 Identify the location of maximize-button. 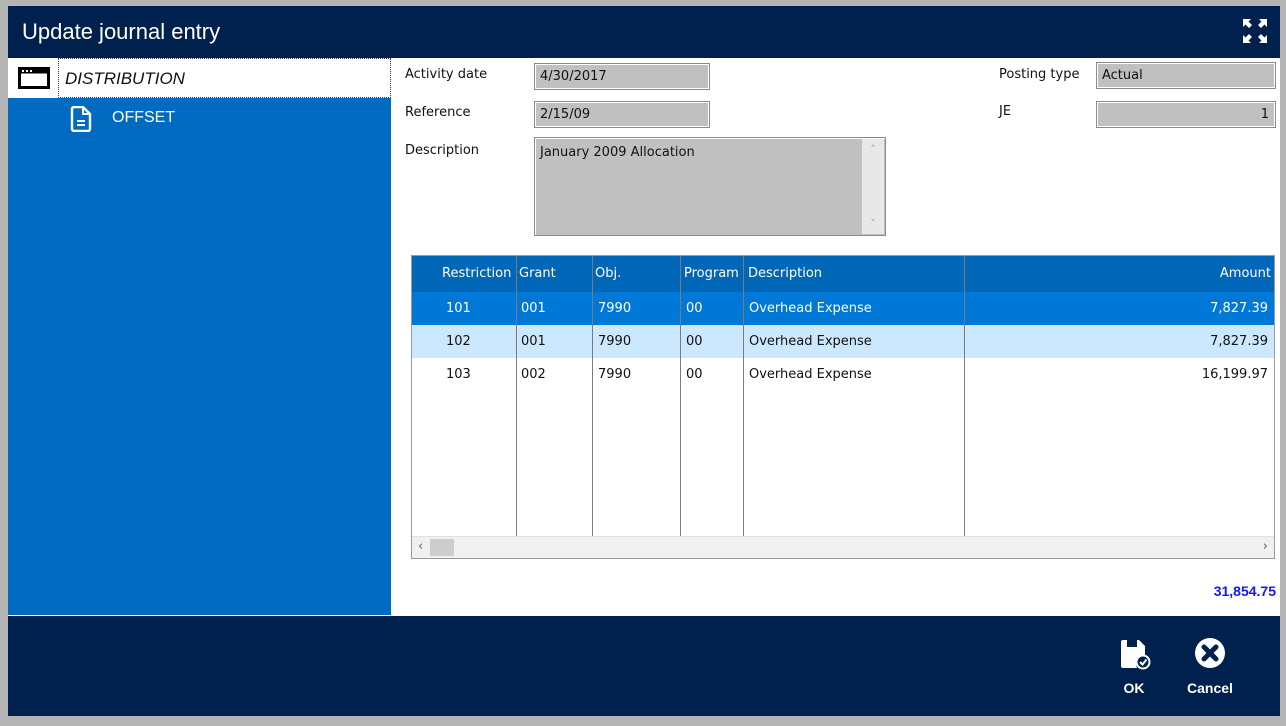
(1255, 31).